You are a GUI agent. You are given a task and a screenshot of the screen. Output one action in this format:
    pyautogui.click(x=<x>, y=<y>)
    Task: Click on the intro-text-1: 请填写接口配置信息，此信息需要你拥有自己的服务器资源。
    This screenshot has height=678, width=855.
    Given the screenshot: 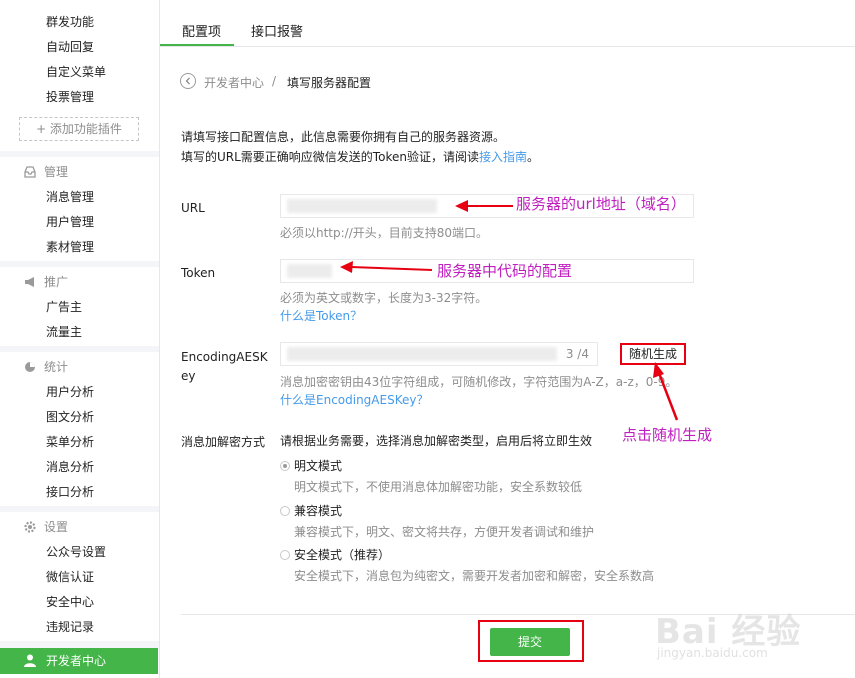 What is the action you would take?
    pyautogui.click(x=343, y=137)
    